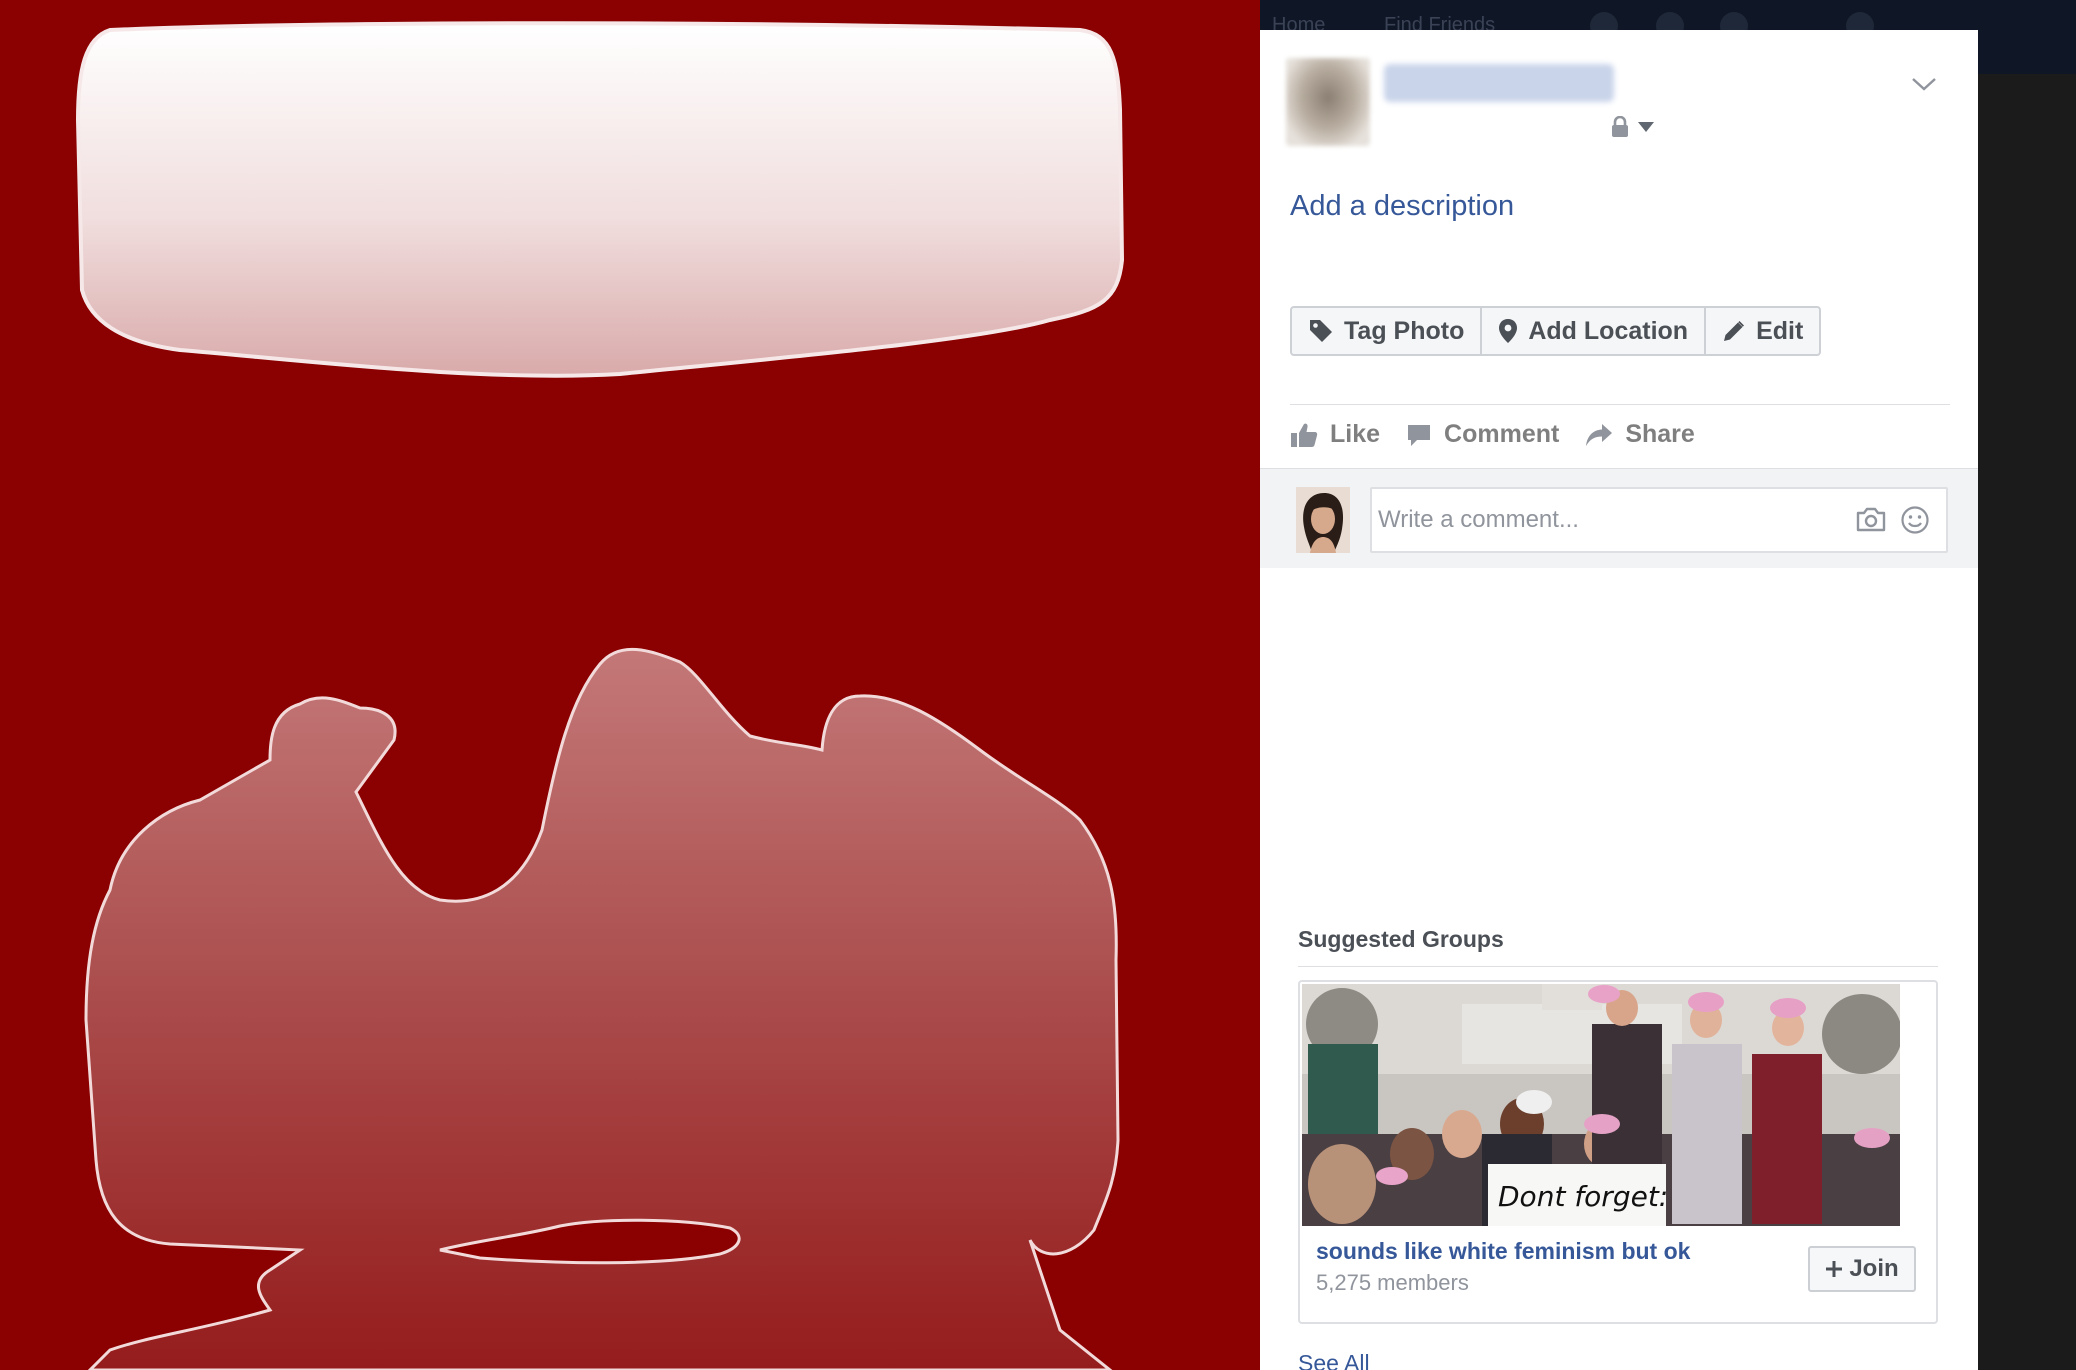 This screenshot has width=2076, height=1370. Describe the element at coordinates (1734, 331) in the screenshot. I see `pencil-icon` at that location.